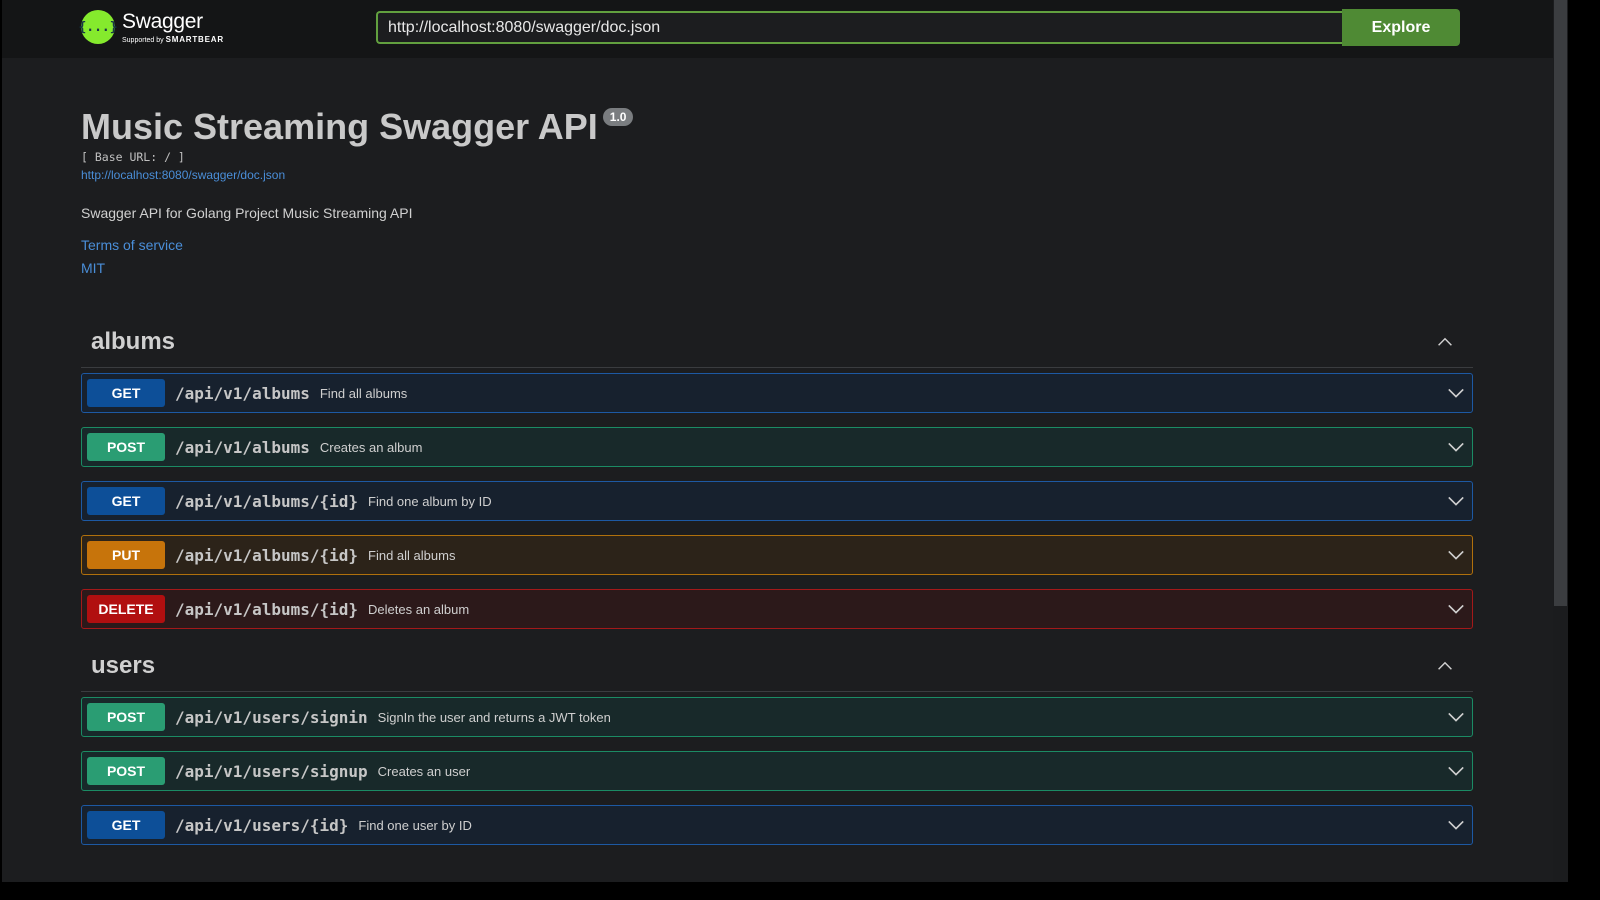 The width and height of the screenshot is (1600, 900). I want to click on spec-doc-link: http://localhost:8080/swagger/doc.json, so click(777, 175).